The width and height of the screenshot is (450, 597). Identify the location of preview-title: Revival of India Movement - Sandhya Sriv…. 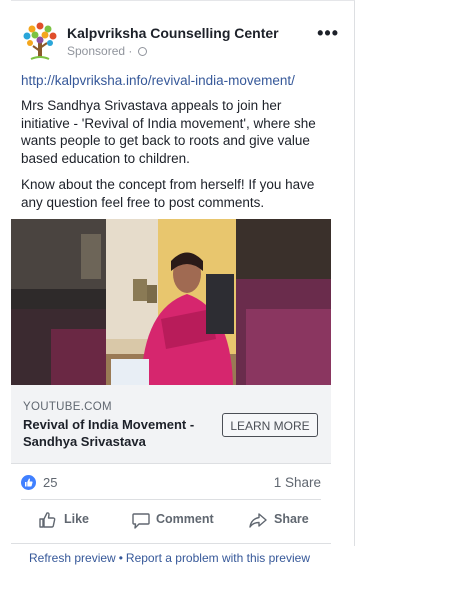
(123, 433).